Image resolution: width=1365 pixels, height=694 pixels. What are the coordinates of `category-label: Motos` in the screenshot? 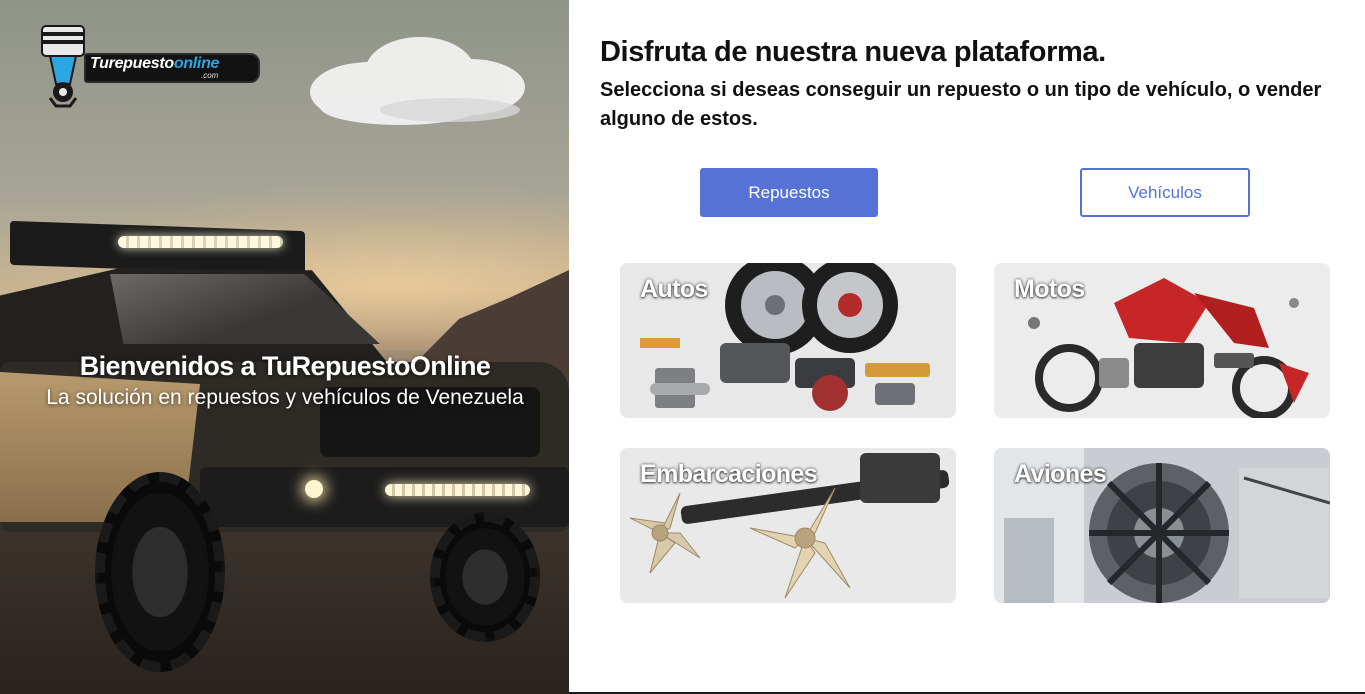 It's located at (1049, 289).